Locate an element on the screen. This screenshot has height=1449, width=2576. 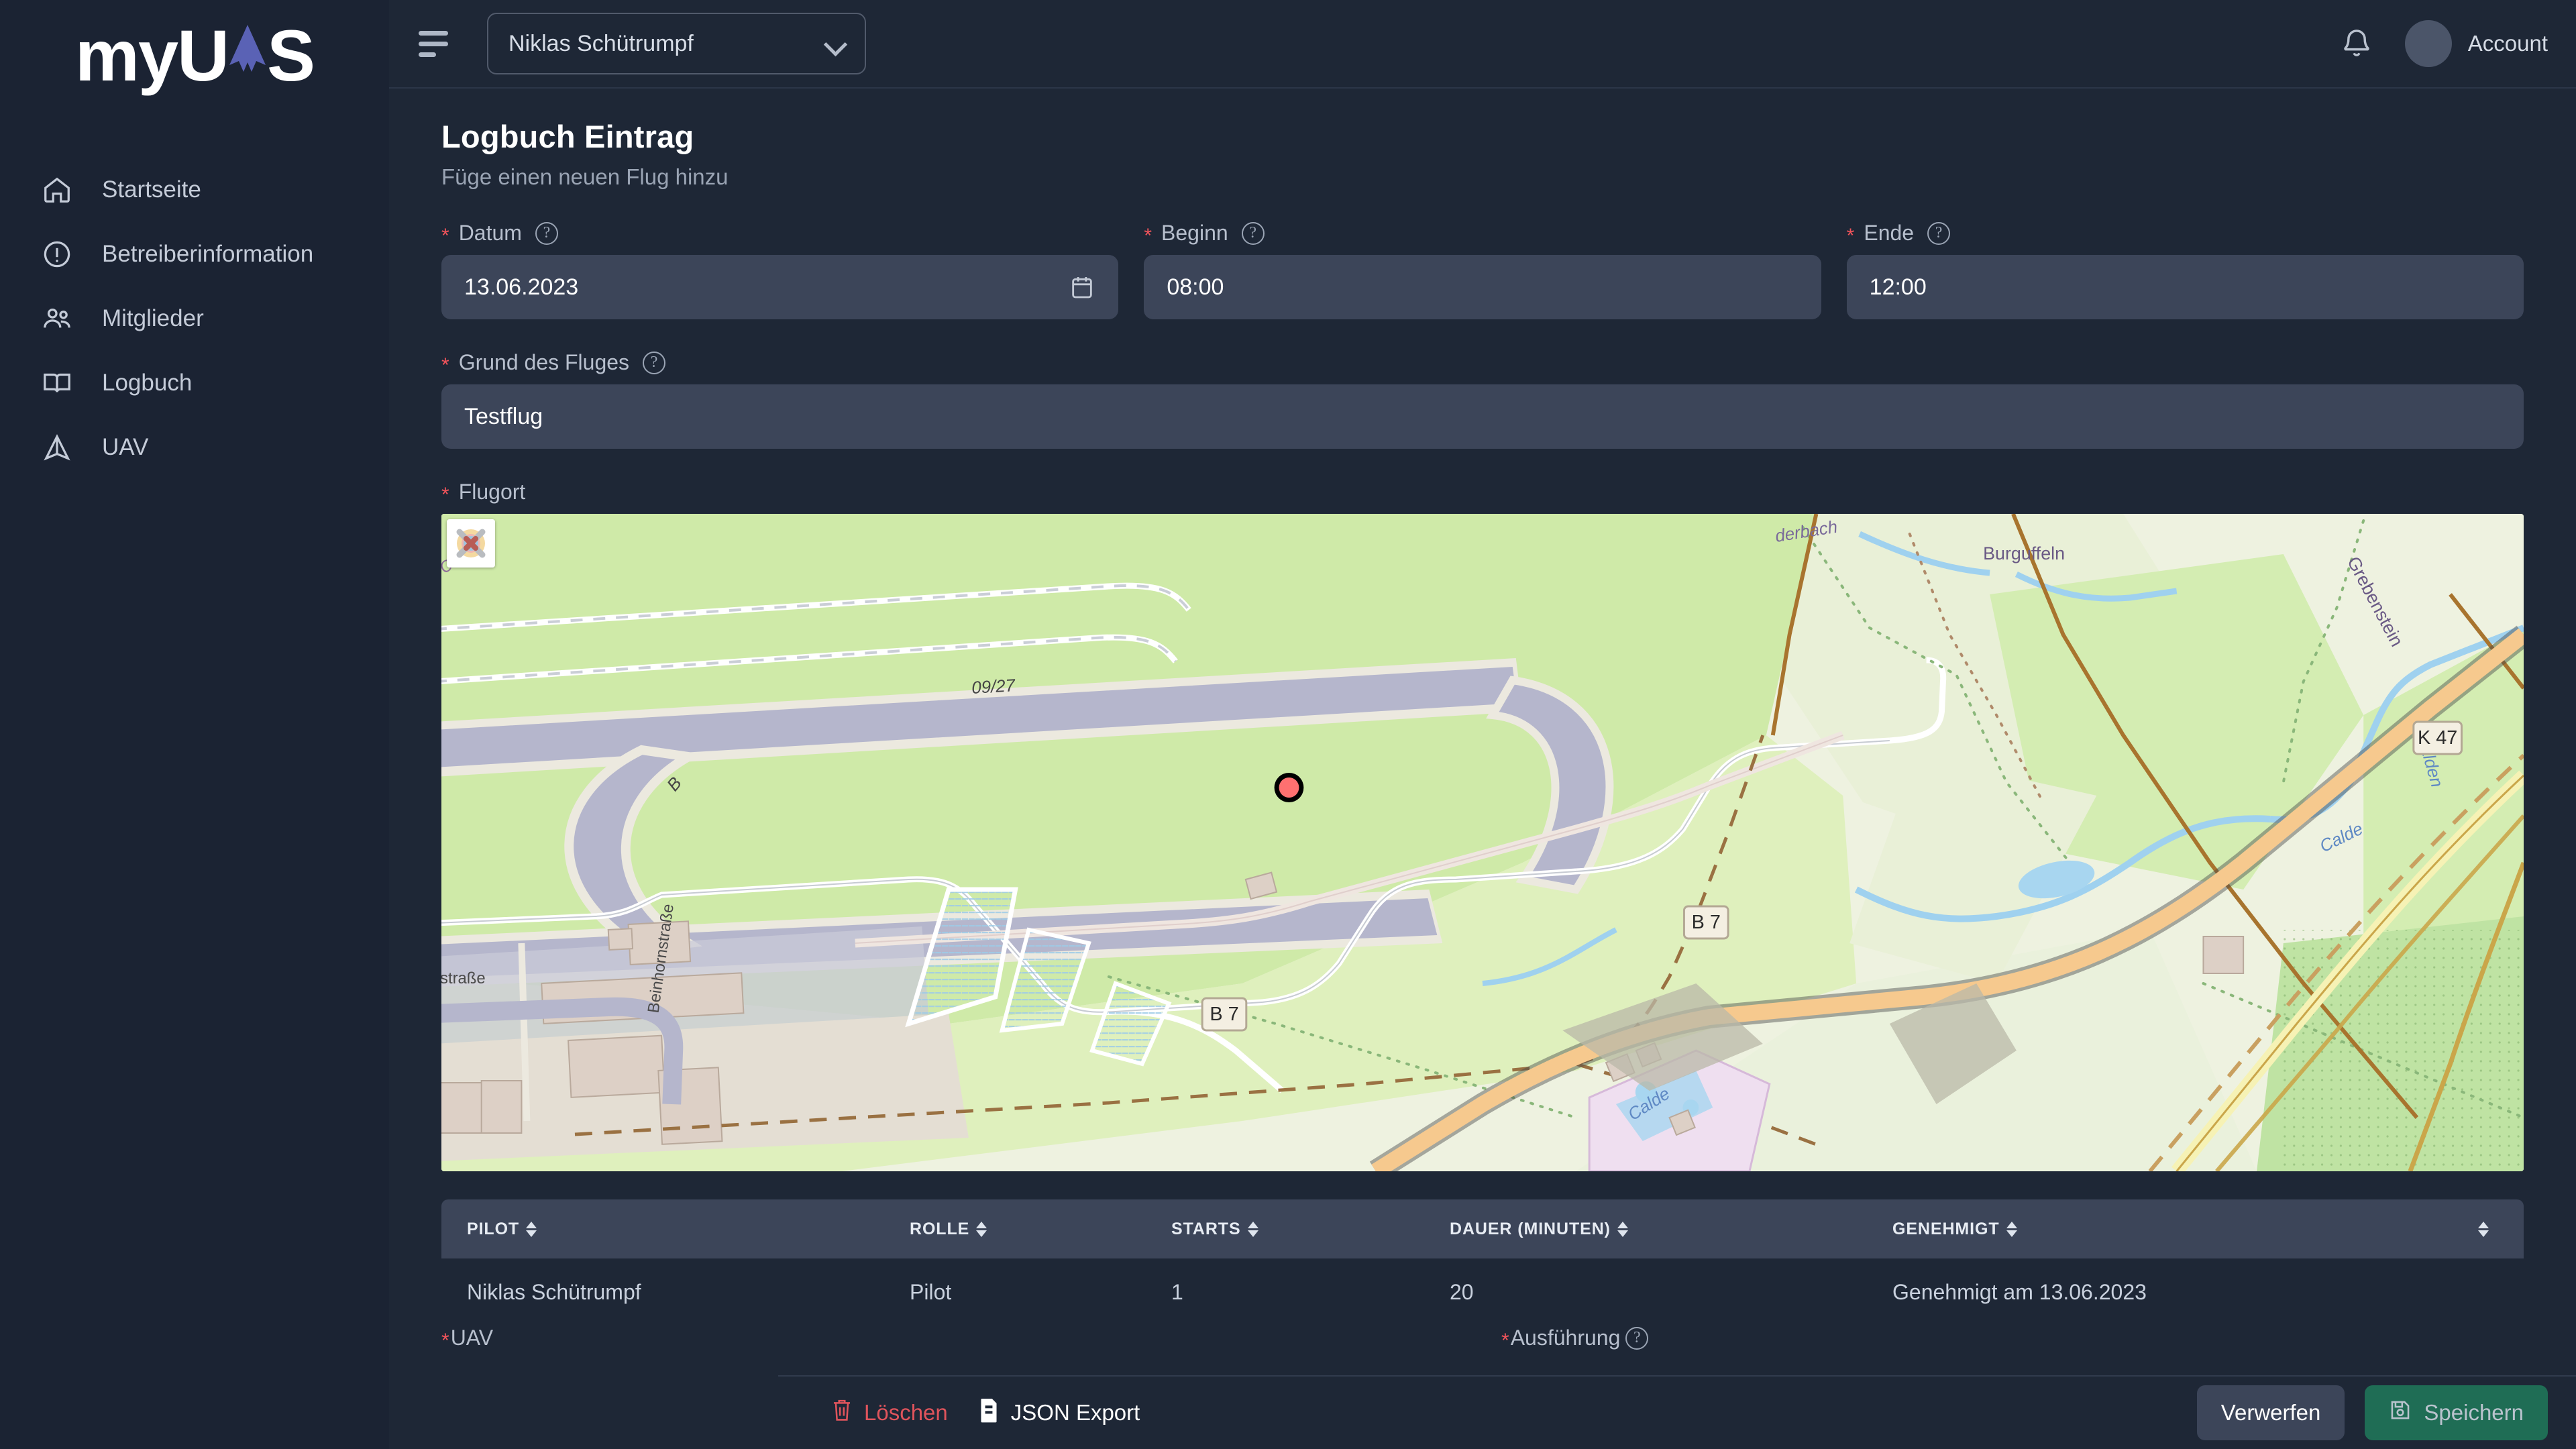
table-header-pilot: PILOT is located at coordinates (688, 1229).